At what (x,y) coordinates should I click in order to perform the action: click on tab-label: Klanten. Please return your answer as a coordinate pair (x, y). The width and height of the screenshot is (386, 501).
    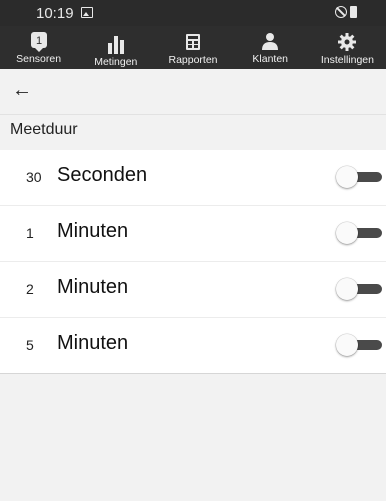
    Looking at the image, I should click on (270, 59).